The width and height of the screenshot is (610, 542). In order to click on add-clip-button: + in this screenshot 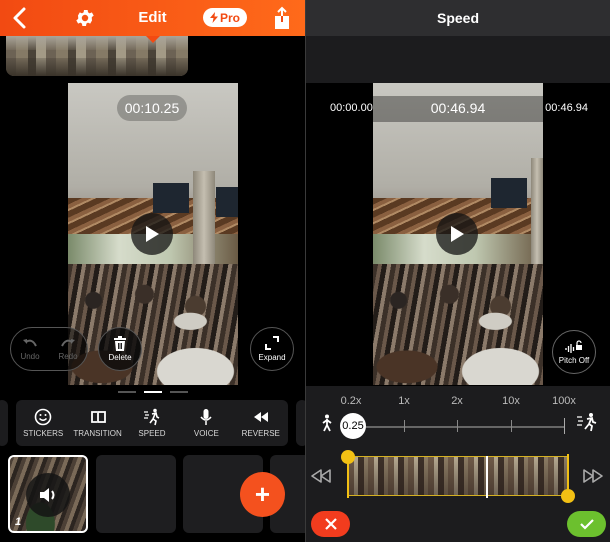, I will do `click(262, 494)`.